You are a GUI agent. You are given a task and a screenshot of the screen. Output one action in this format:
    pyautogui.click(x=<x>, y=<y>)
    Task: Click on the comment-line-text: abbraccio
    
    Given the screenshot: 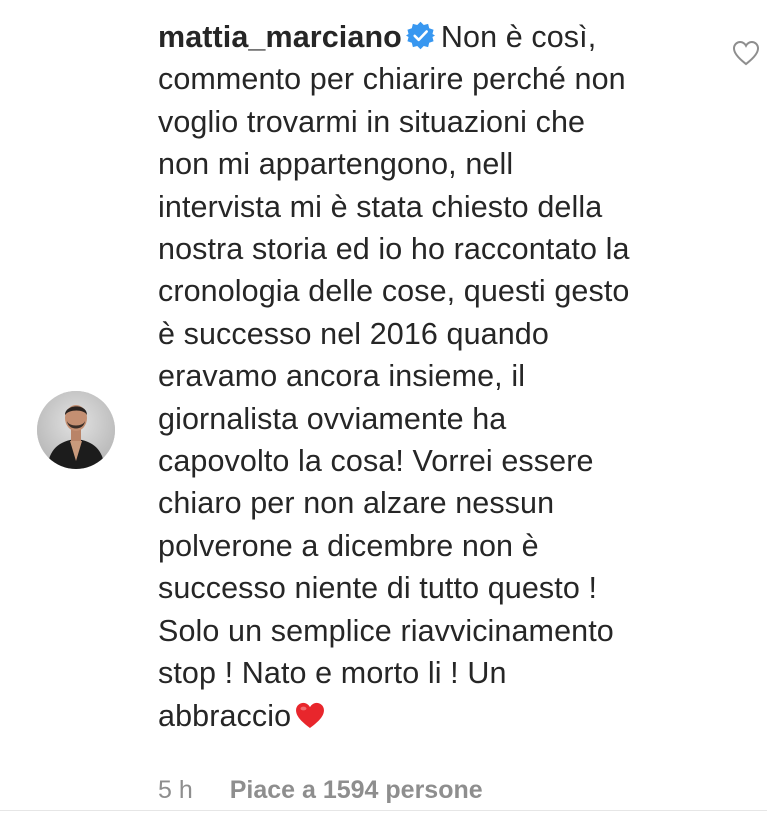 What is the action you would take?
    pyautogui.click(x=225, y=715)
    